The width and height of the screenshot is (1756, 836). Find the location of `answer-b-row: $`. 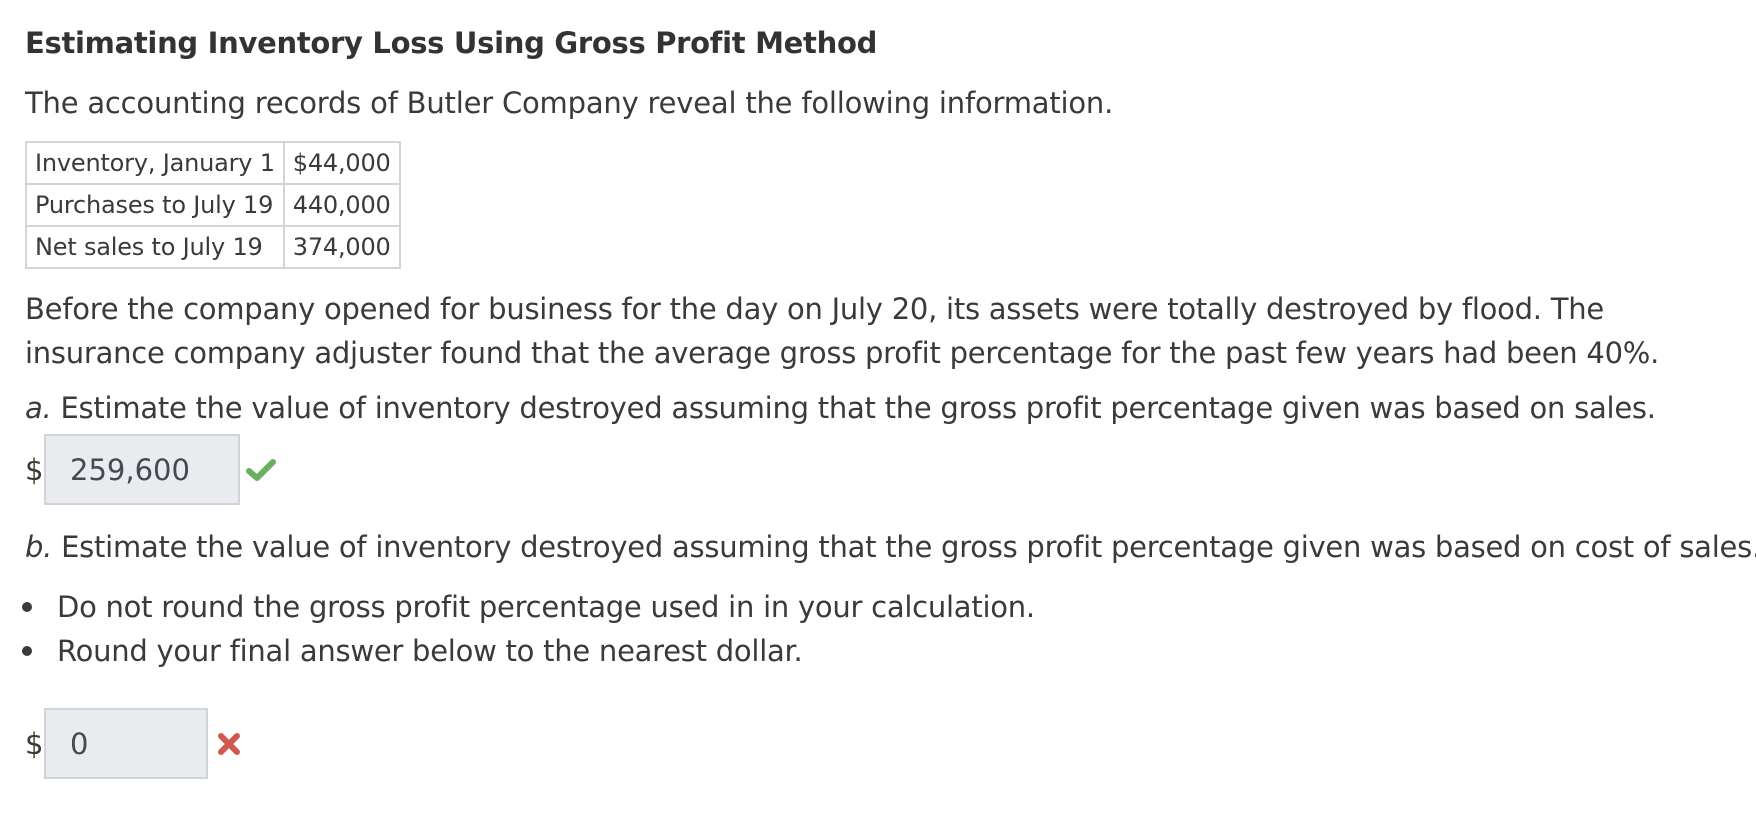

answer-b-row: $ is located at coordinates (134, 743).